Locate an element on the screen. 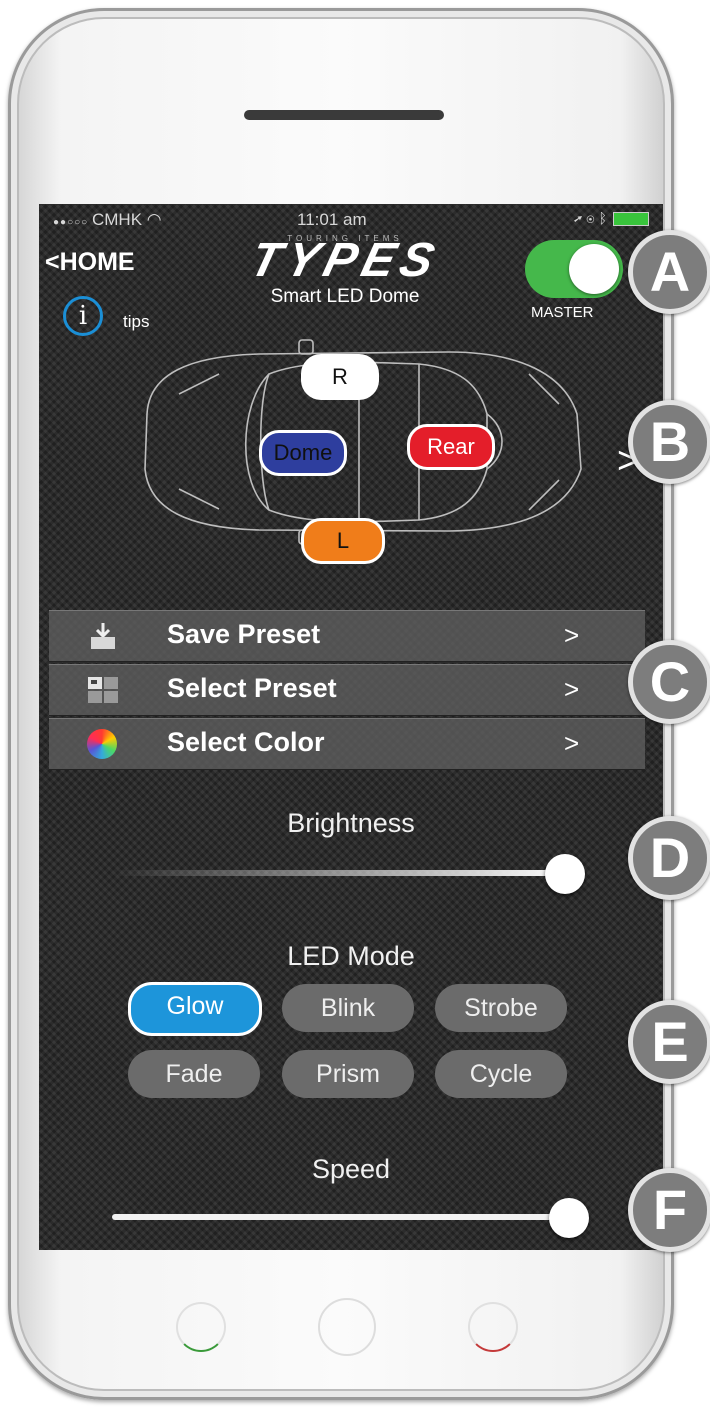 This screenshot has height=1408, width=710. master-toggle is located at coordinates (574, 269).